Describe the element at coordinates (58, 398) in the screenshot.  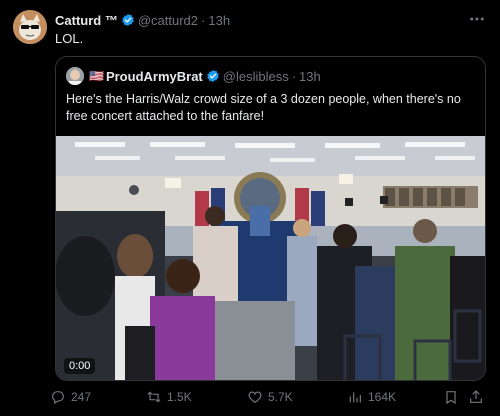
I see `reply-icon` at that location.